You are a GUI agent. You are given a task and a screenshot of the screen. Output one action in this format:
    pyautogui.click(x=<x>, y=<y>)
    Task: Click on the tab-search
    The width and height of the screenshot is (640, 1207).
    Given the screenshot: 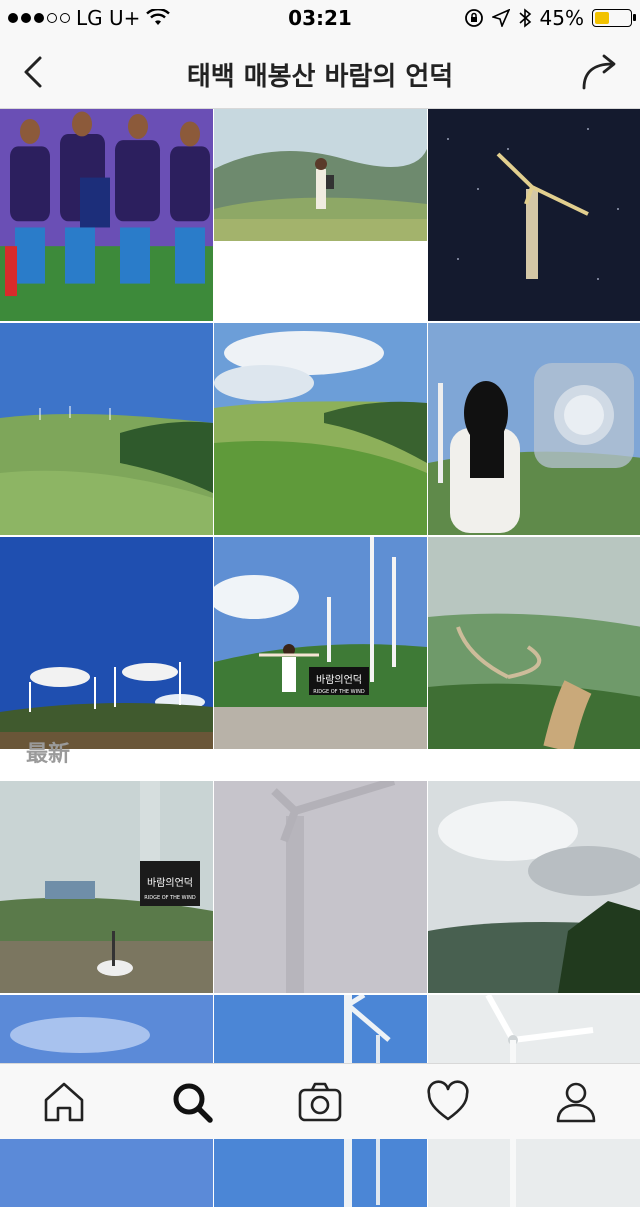 What is the action you would take?
    pyautogui.click(x=192, y=1102)
    